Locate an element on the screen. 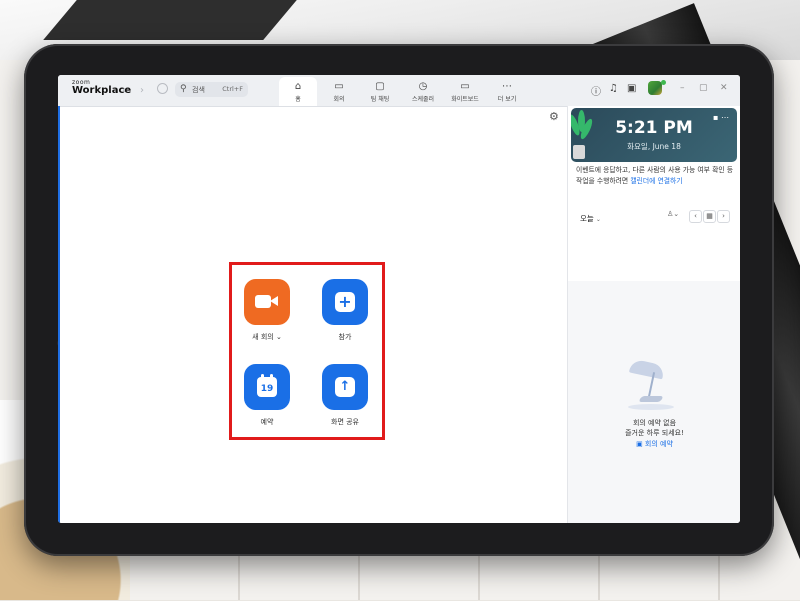 The image size is (800, 601). tab-scheduler: ◷ 스케줄러 is located at coordinates (423, 91).